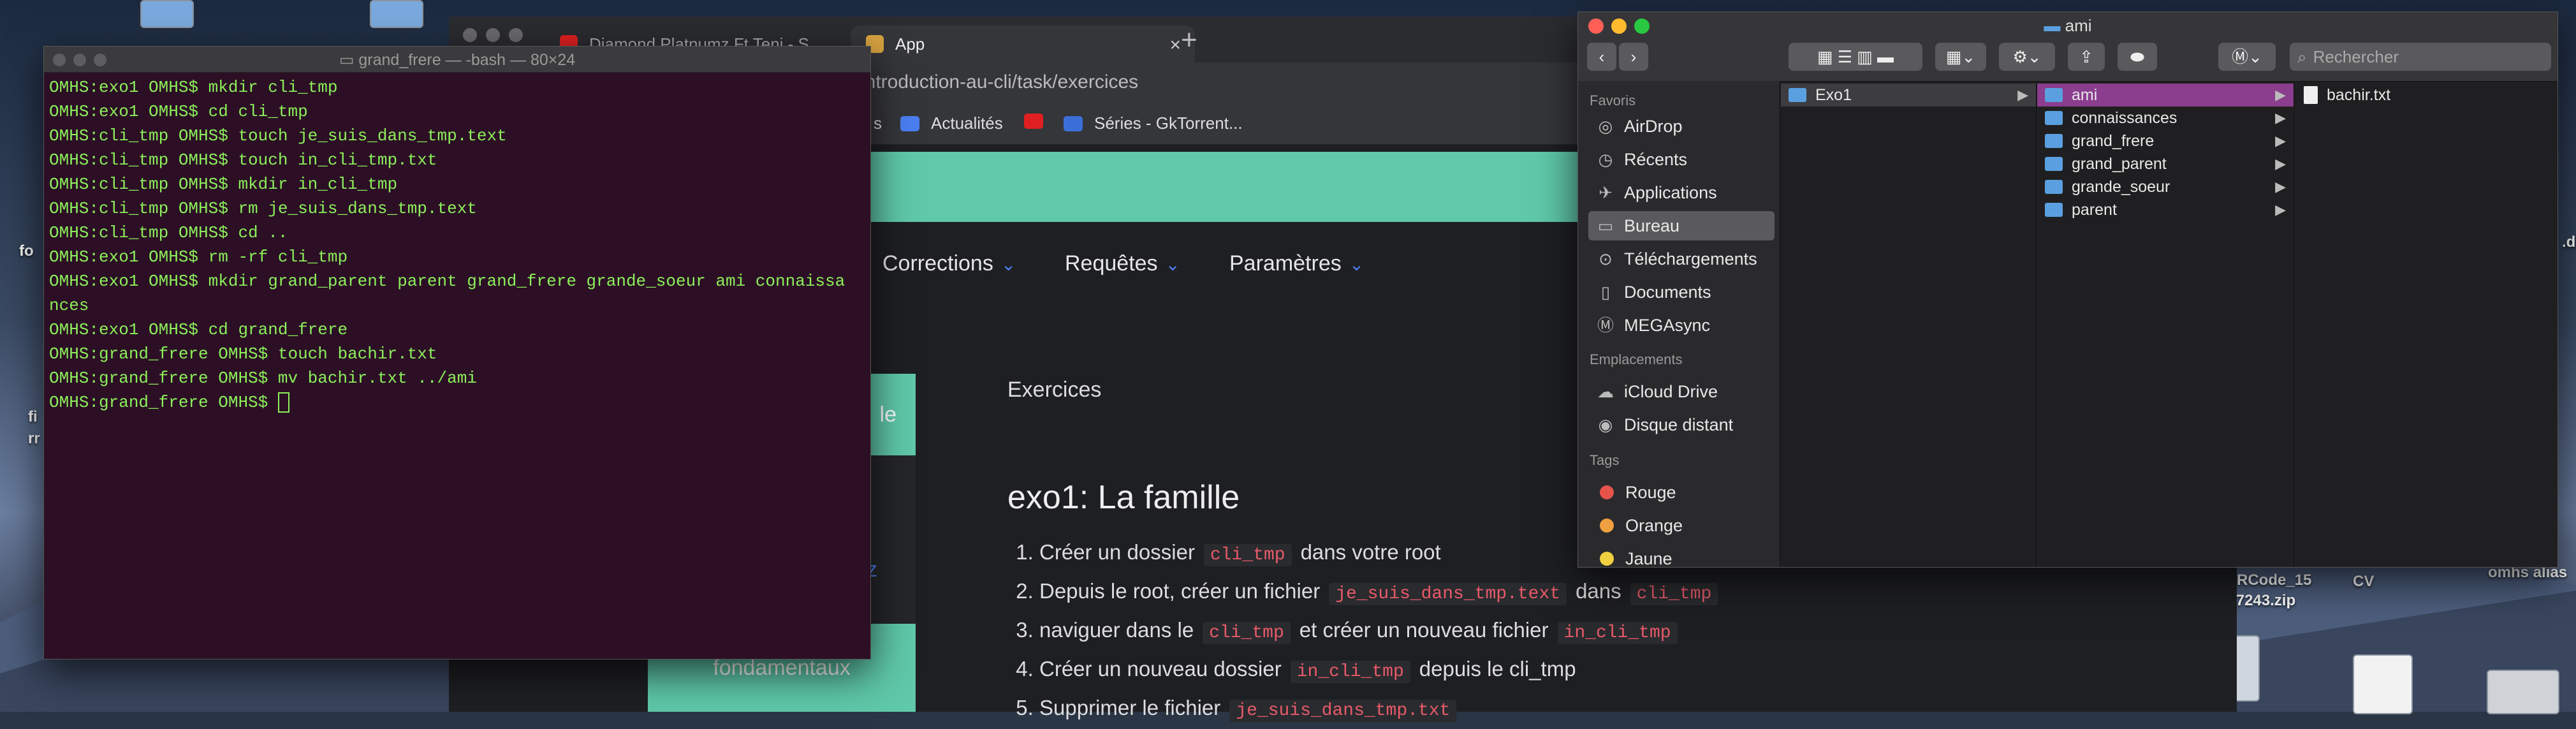  What do you see at coordinates (937, 263) in the screenshot?
I see `nav-label: Corrections` at bounding box center [937, 263].